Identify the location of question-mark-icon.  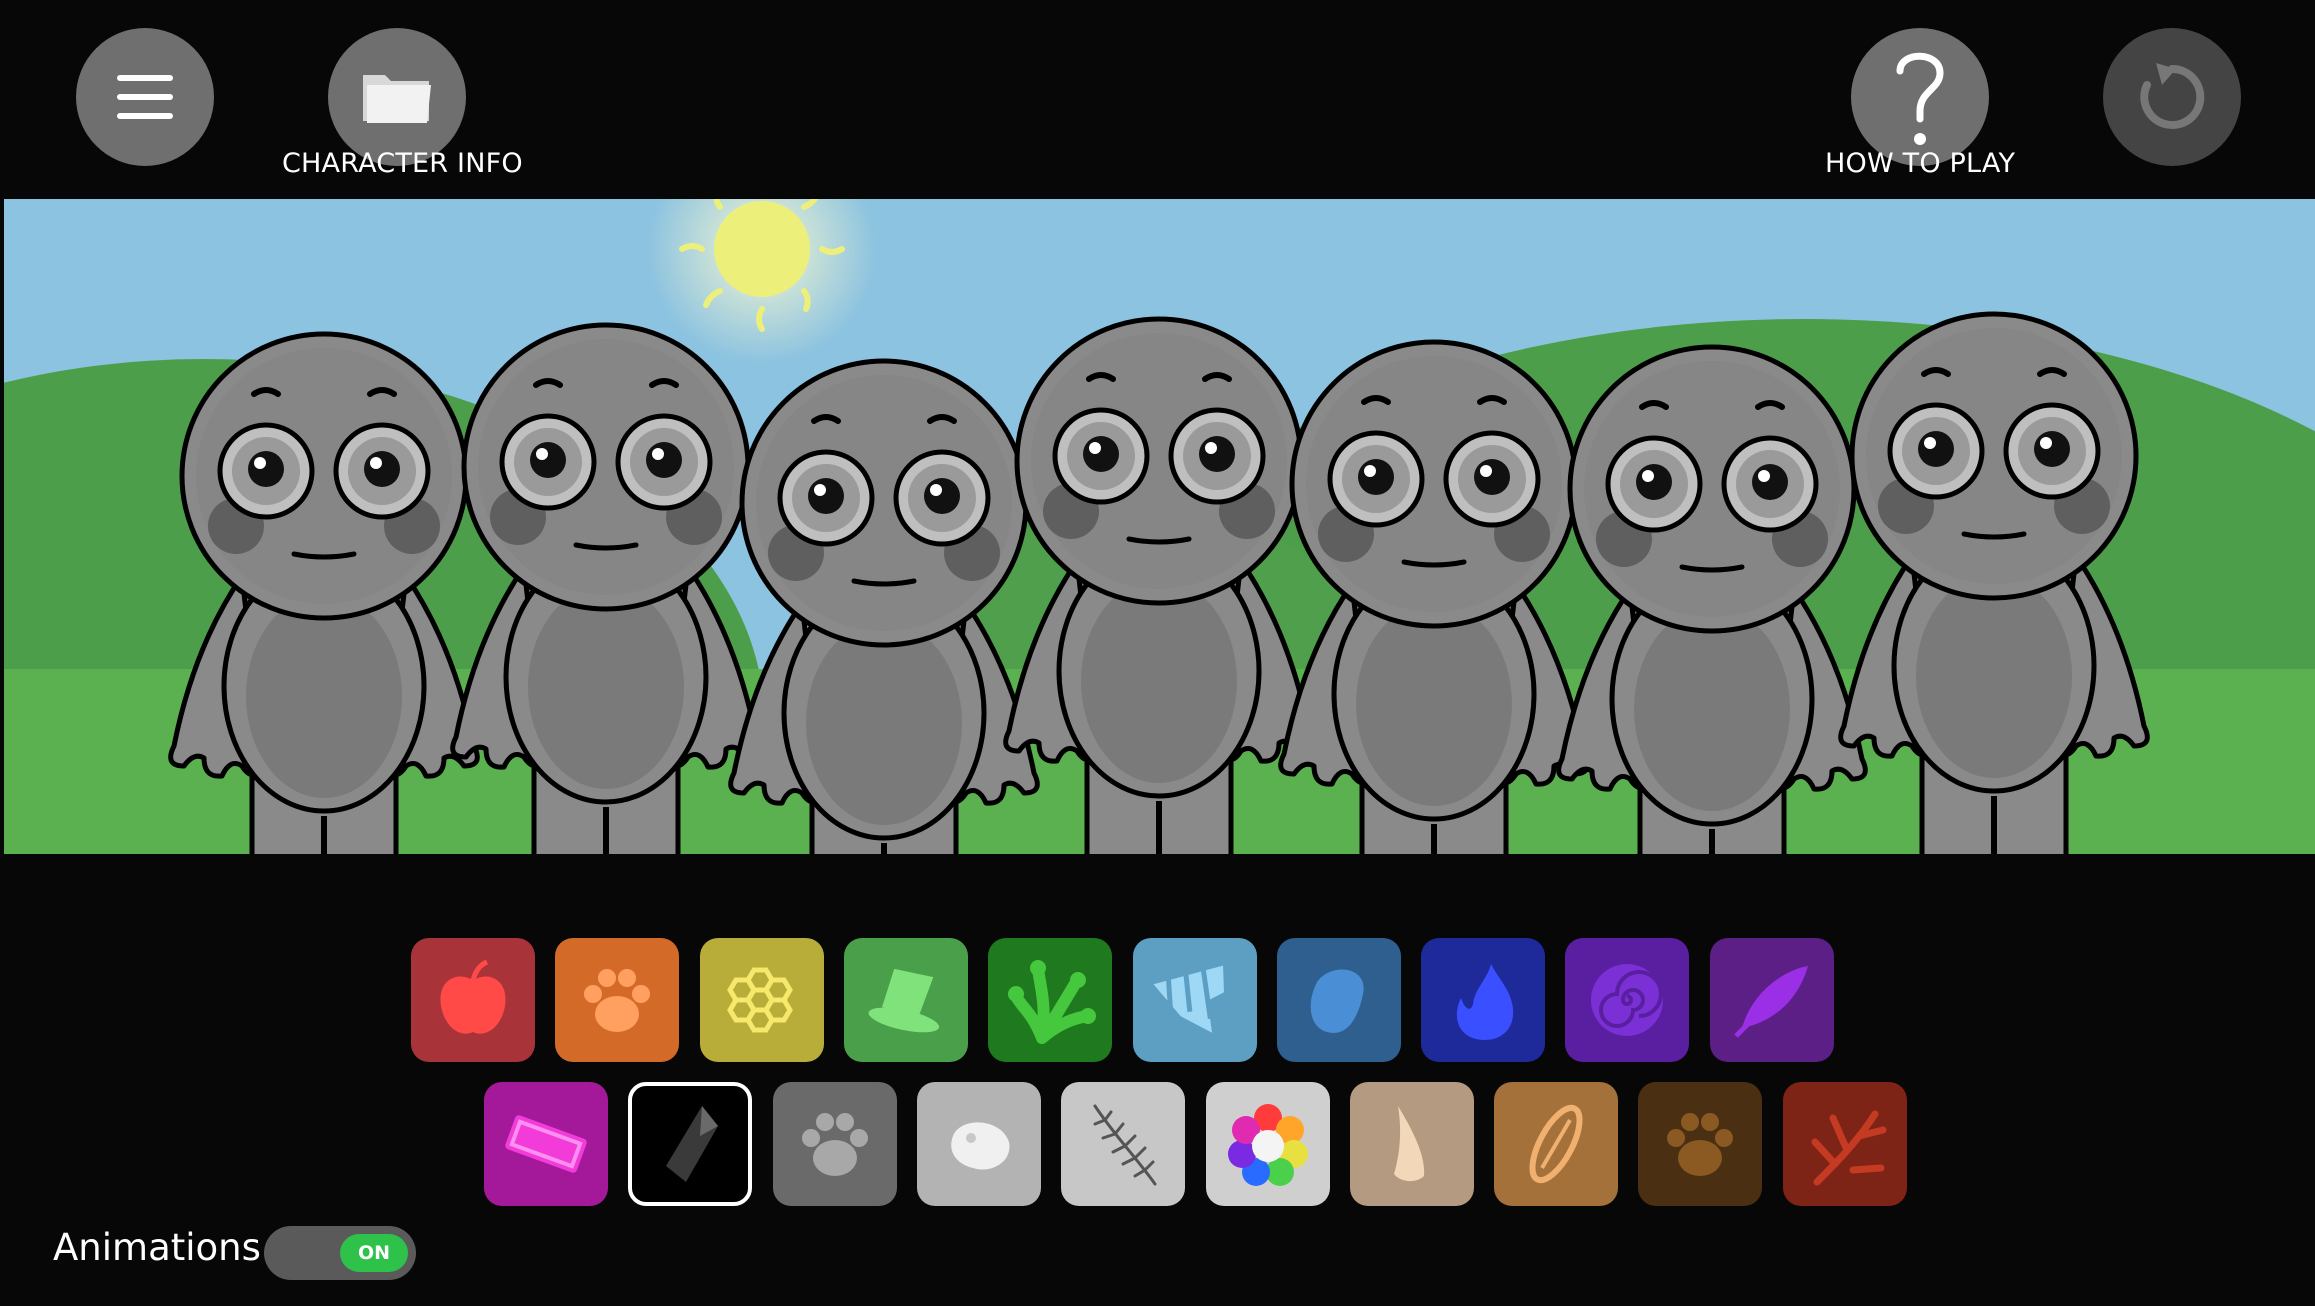
(1920, 98).